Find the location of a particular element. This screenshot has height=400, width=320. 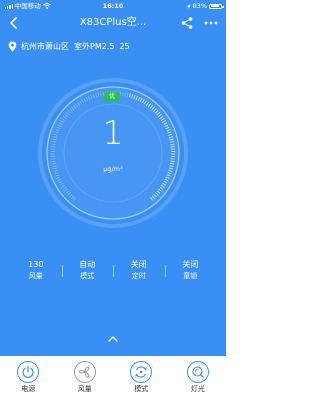

fan-button-circle is located at coordinates (84, 372).